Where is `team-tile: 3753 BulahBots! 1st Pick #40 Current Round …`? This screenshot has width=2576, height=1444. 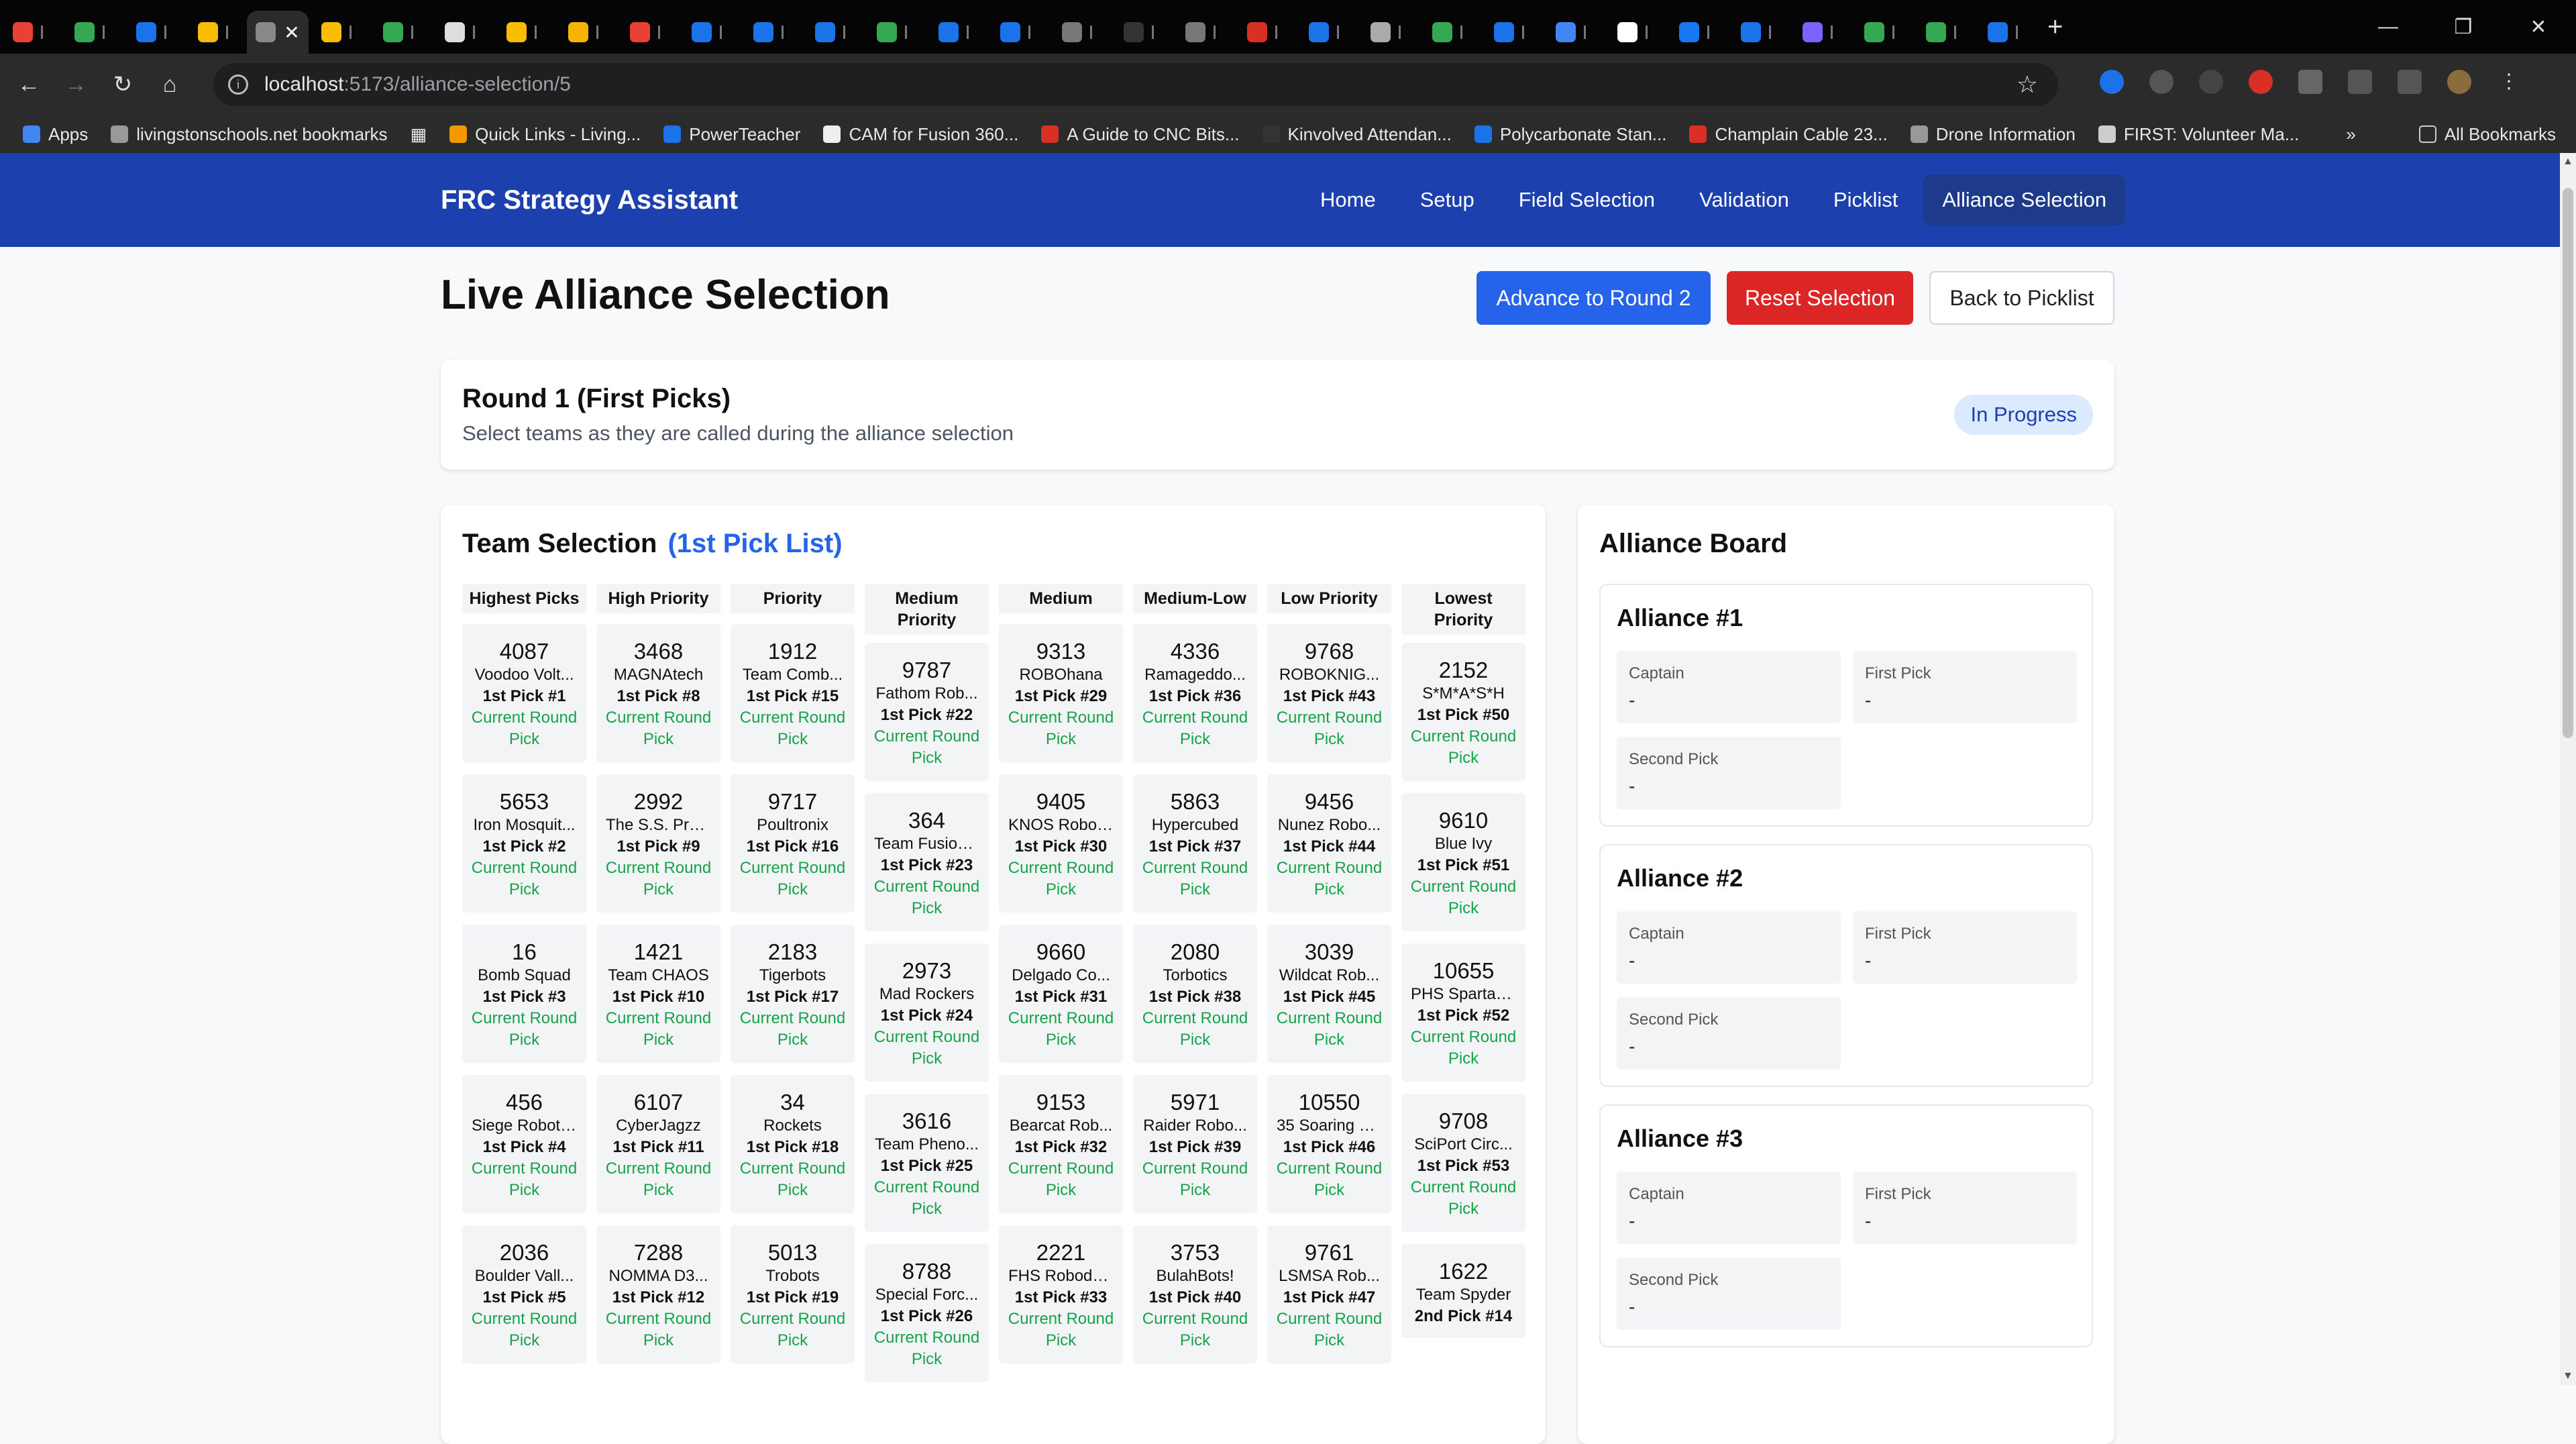
team-tile: 3753 BulahBots! 1st Pick #40 Current Round … is located at coordinates (1195, 1294).